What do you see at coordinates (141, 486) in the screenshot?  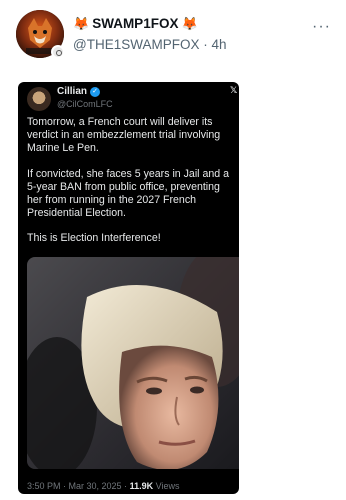 I see `views-count: 11.9K` at bounding box center [141, 486].